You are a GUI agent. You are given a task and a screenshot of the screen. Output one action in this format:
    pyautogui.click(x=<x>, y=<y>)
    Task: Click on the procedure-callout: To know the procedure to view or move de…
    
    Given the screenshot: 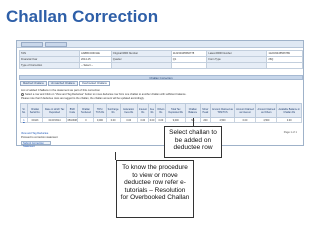 What is the action you would take?
    pyautogui.click(x=155, y=189)
    